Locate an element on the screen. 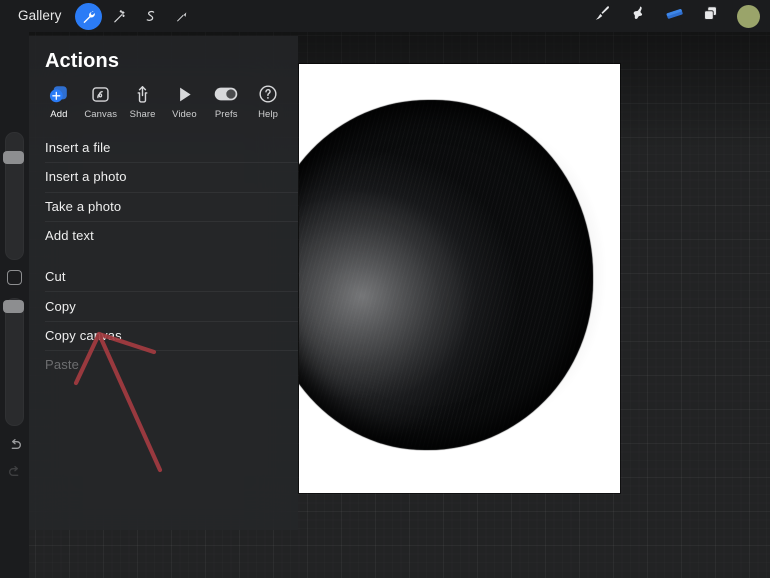 Image resolution: width=770 pixels, height=578 pixels. top-toolbar: Gallery is located at coordinates (385, 16).